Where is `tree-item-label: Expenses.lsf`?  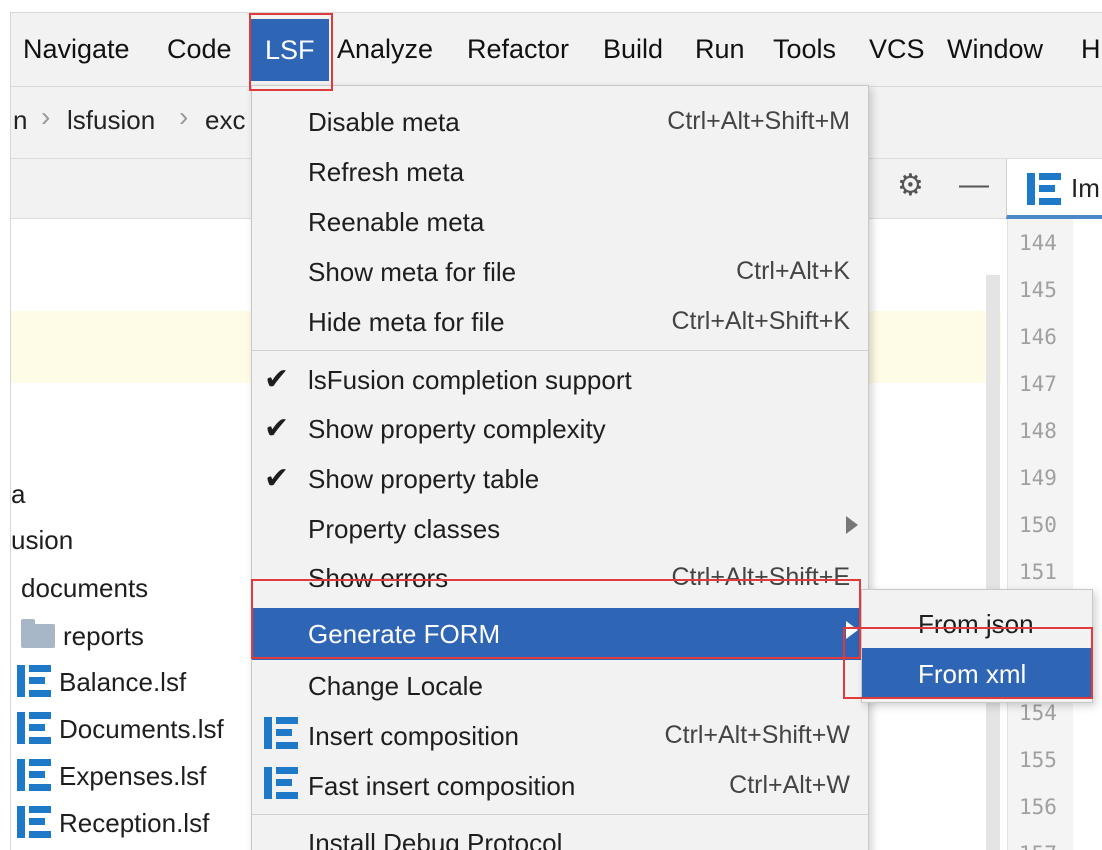
tree-item-label: Expenses.lsf is located at coordinates (133, 776).